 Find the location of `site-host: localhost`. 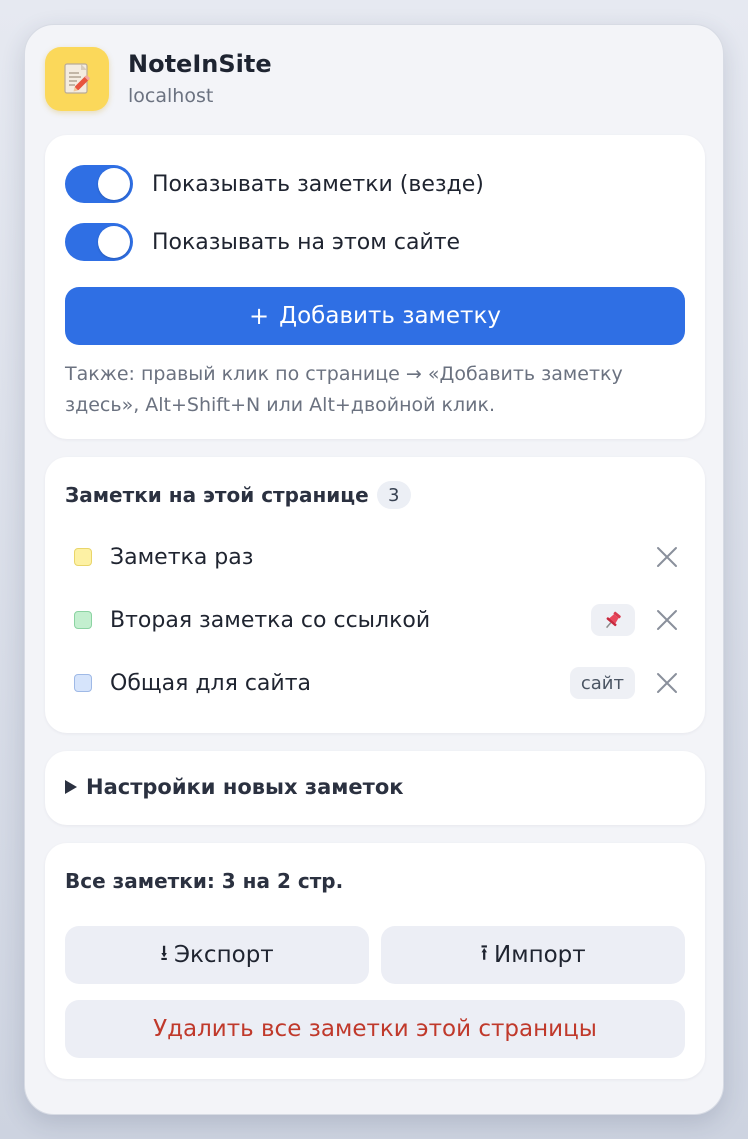

site-host: localhost is located at coordinates (171, 96).